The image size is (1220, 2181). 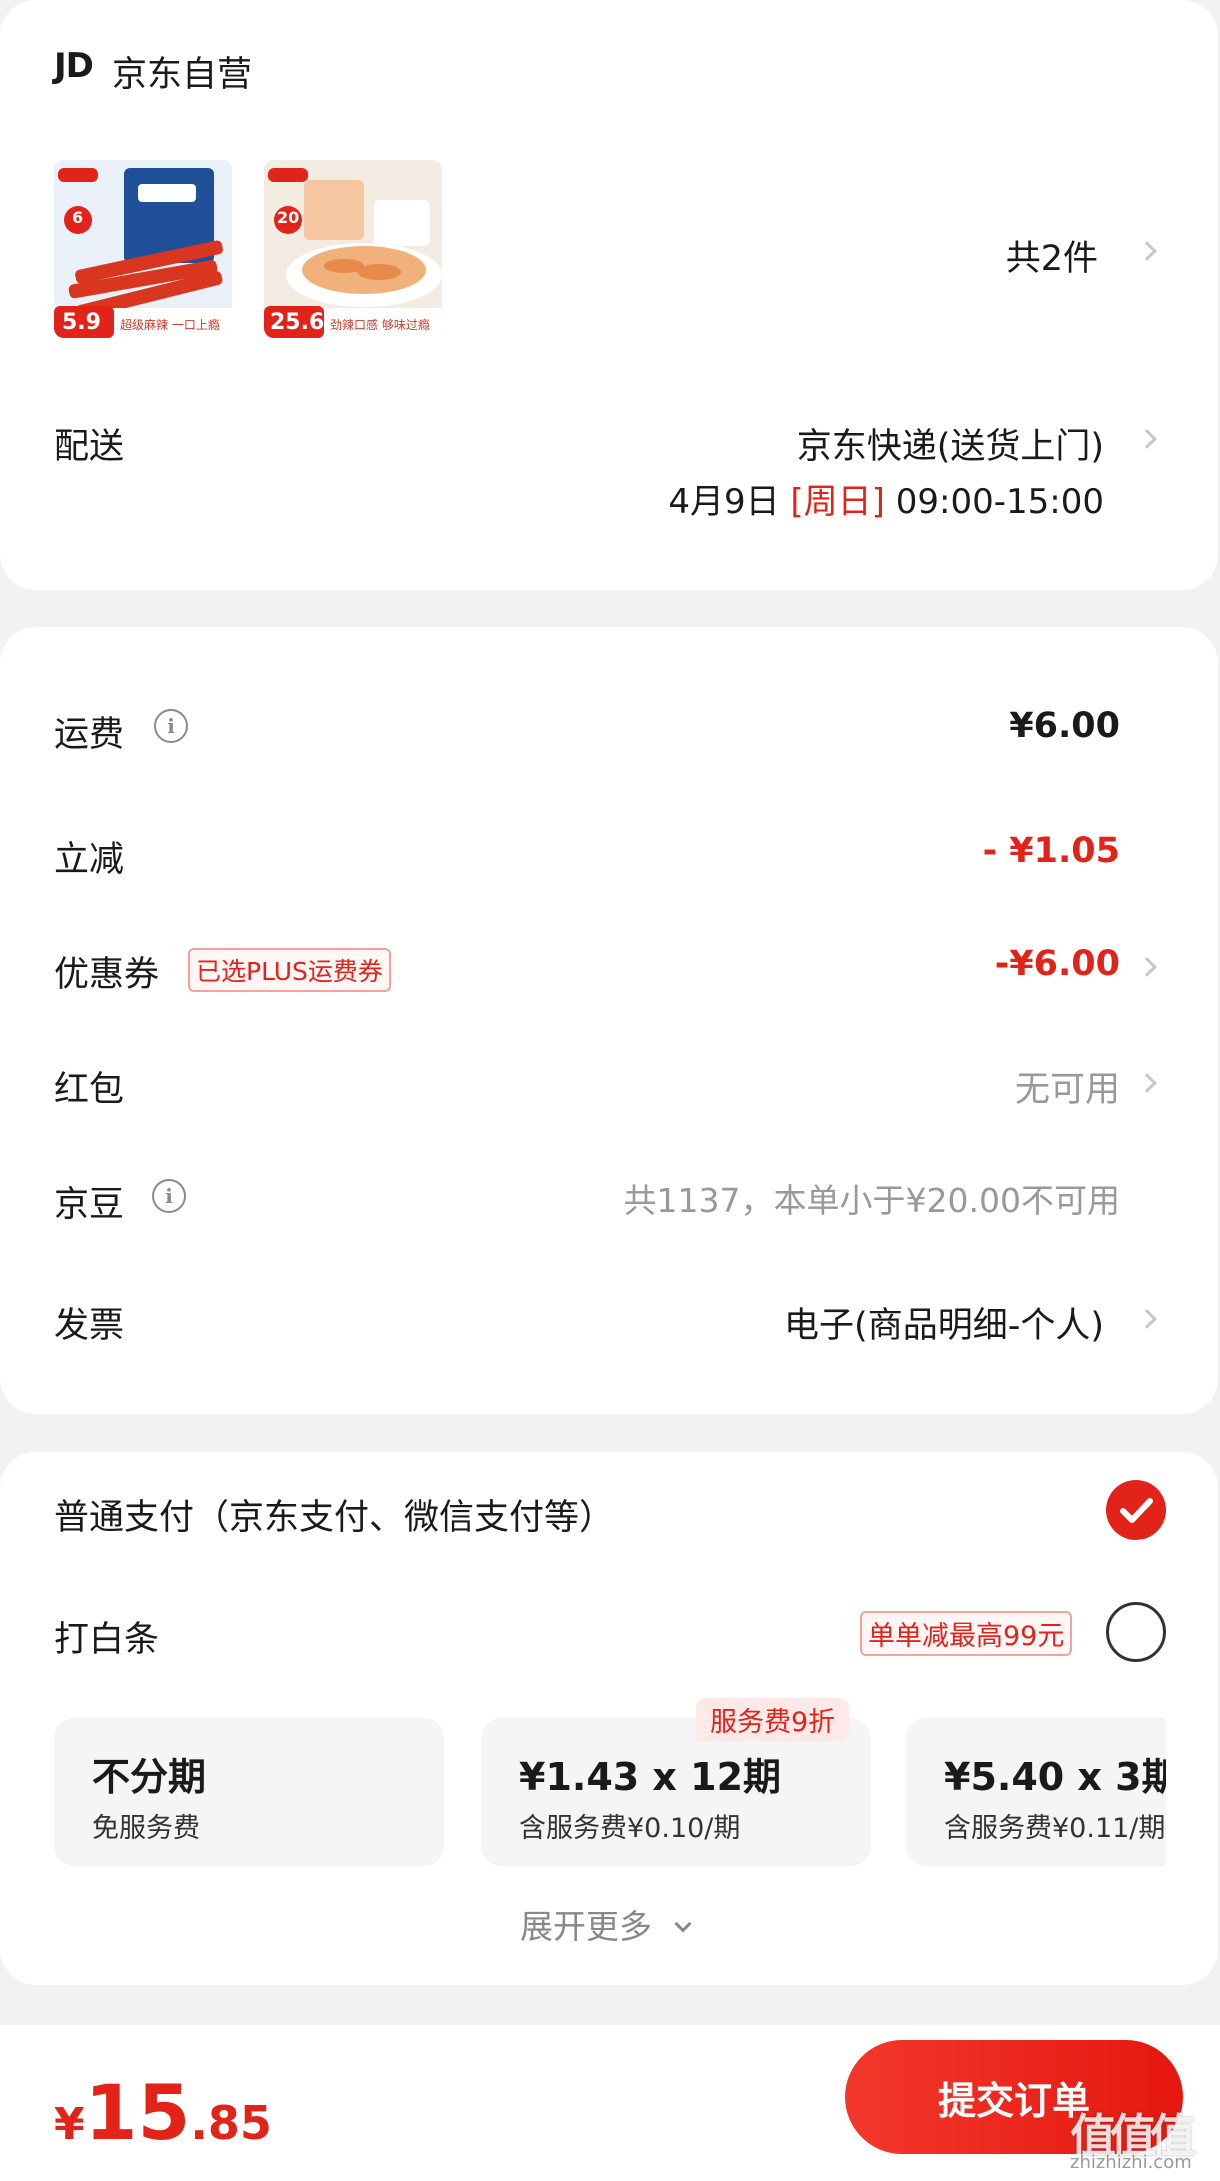 What do you see at coordinates (89, 1326) in the screenshot?
I see `invoice-label: 发票` at bounding box center [89, 1326].